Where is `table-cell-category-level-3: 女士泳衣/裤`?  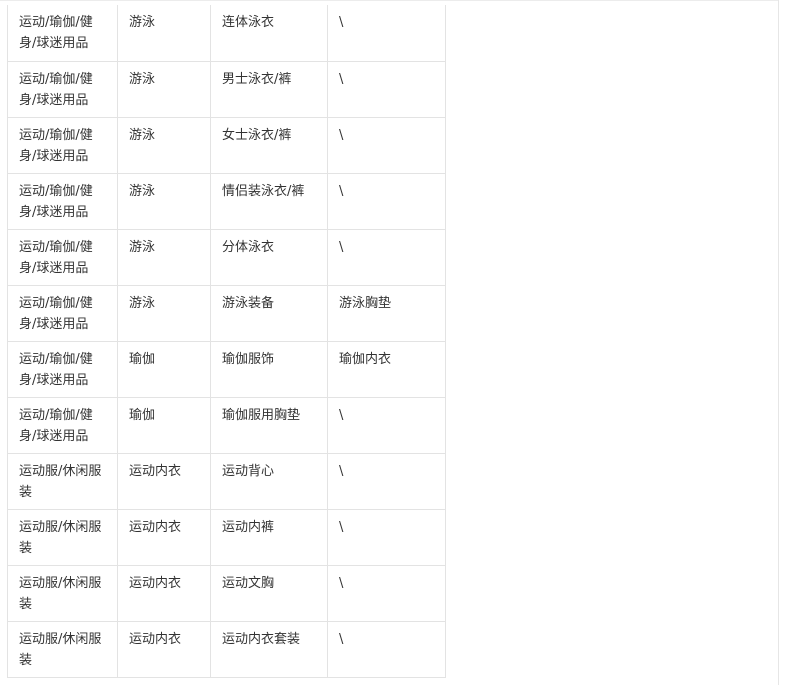
table-cell-category-level-3: 女士泳衣/裤 is located at coordinates (269, 145).